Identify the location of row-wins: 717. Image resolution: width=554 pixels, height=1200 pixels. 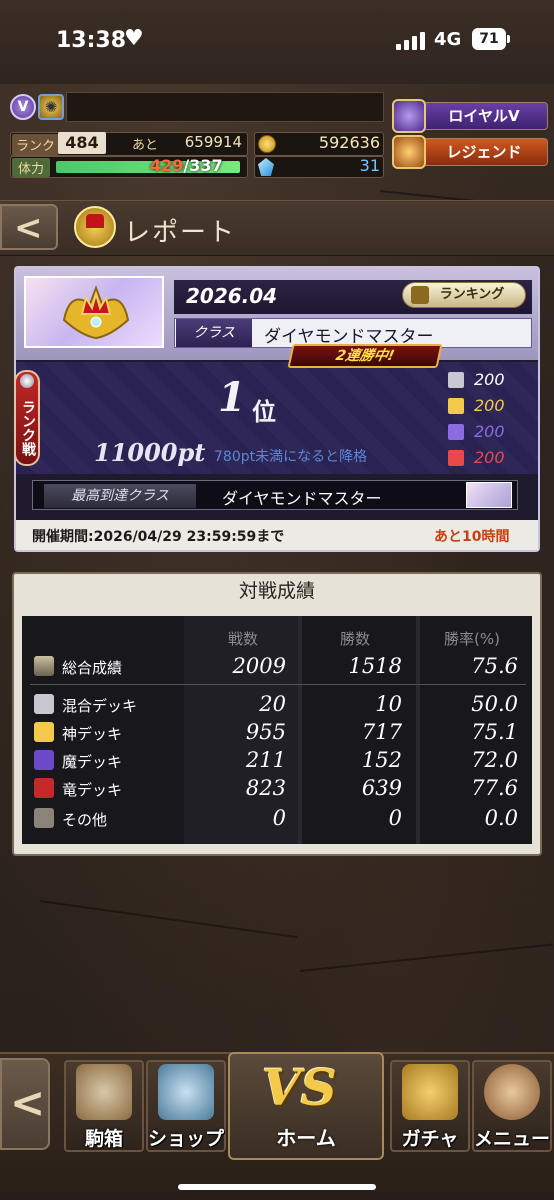
(381, 732).